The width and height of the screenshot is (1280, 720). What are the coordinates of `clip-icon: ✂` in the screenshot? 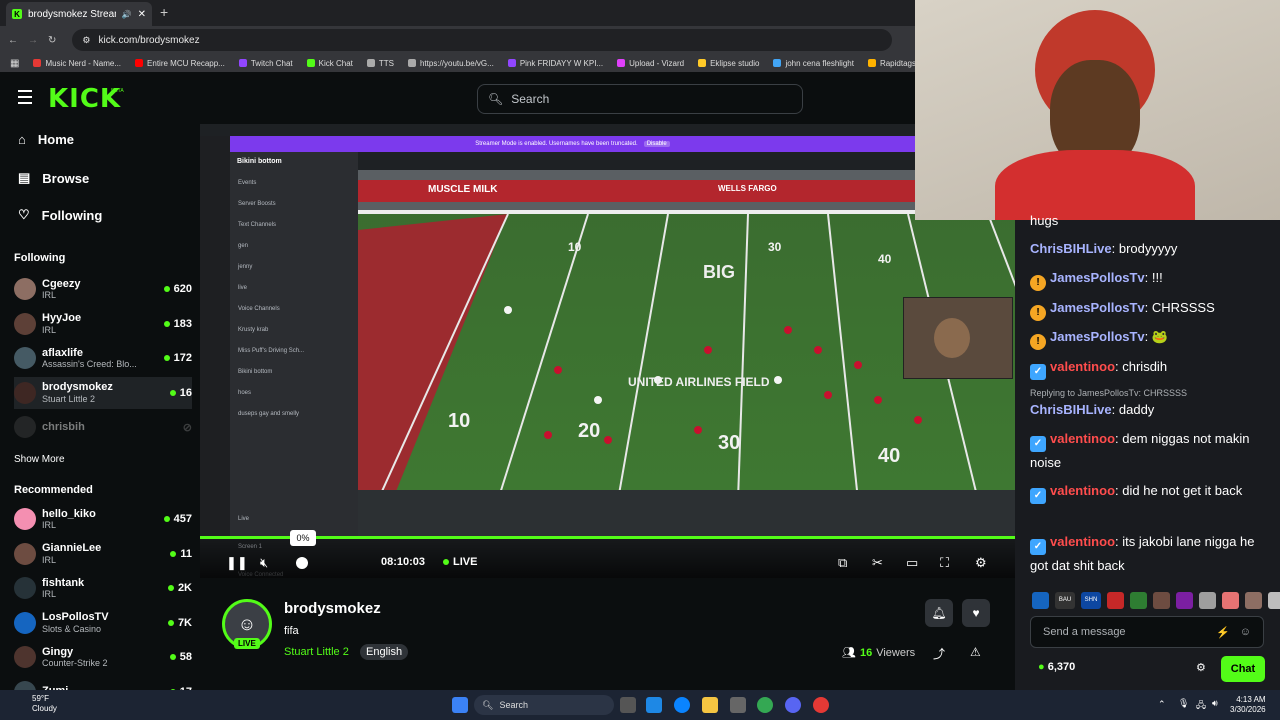 It's located at (877, 563).